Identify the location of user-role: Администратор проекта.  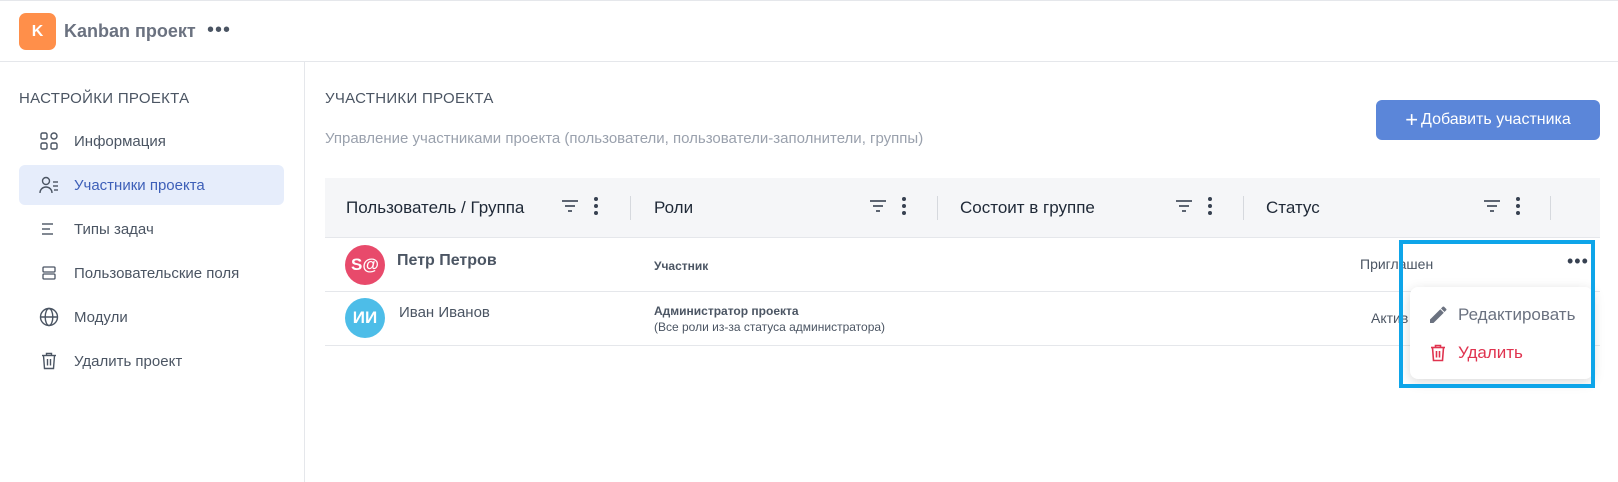
(726, 311).